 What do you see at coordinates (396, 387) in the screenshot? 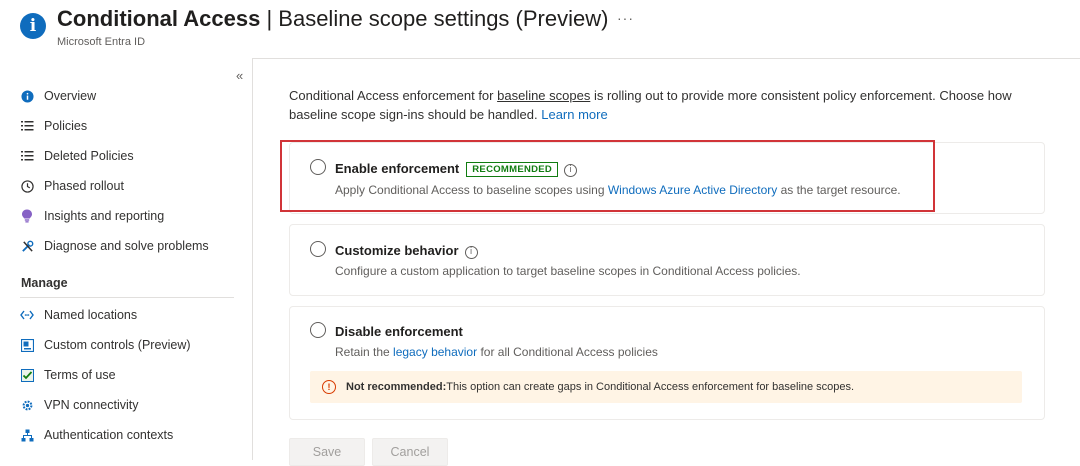
I see `warning-title: Not recommended:` at bounding box center [396, 387].